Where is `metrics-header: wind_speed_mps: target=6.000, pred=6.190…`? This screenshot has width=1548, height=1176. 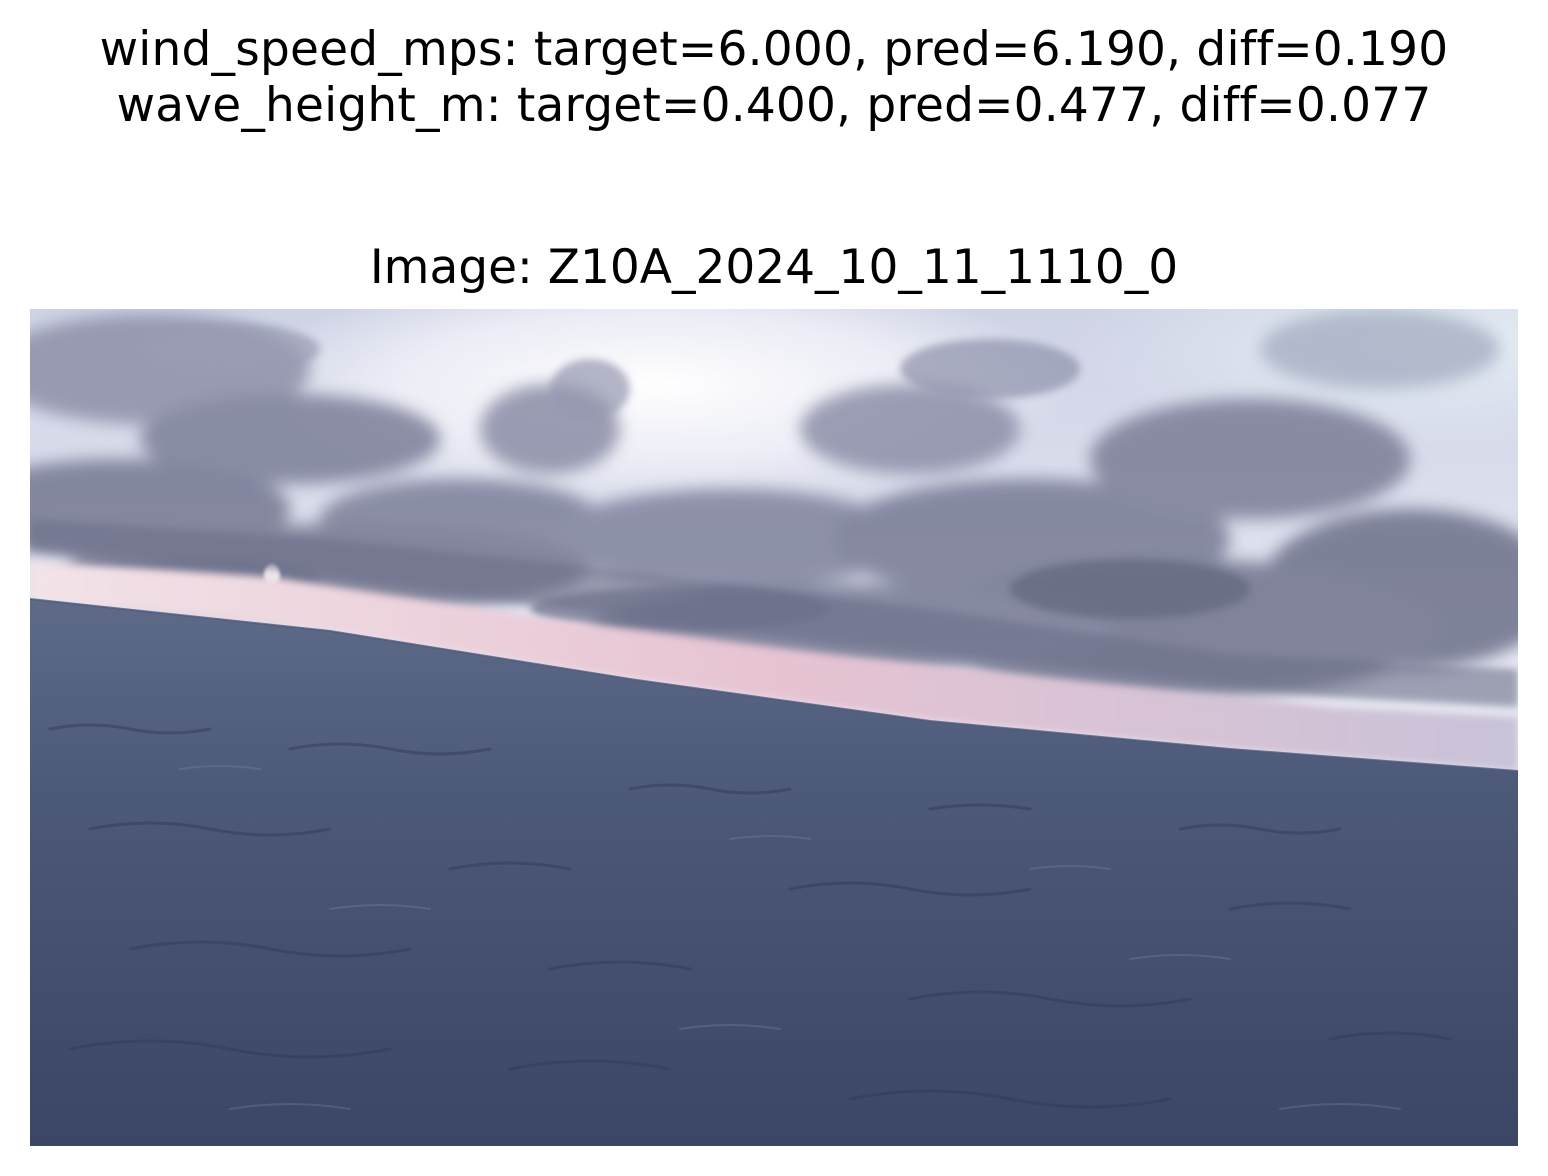
metrics-header: wind_speed_mps: target=6.000, pred=6.190… is located at coordinates (774, 78).